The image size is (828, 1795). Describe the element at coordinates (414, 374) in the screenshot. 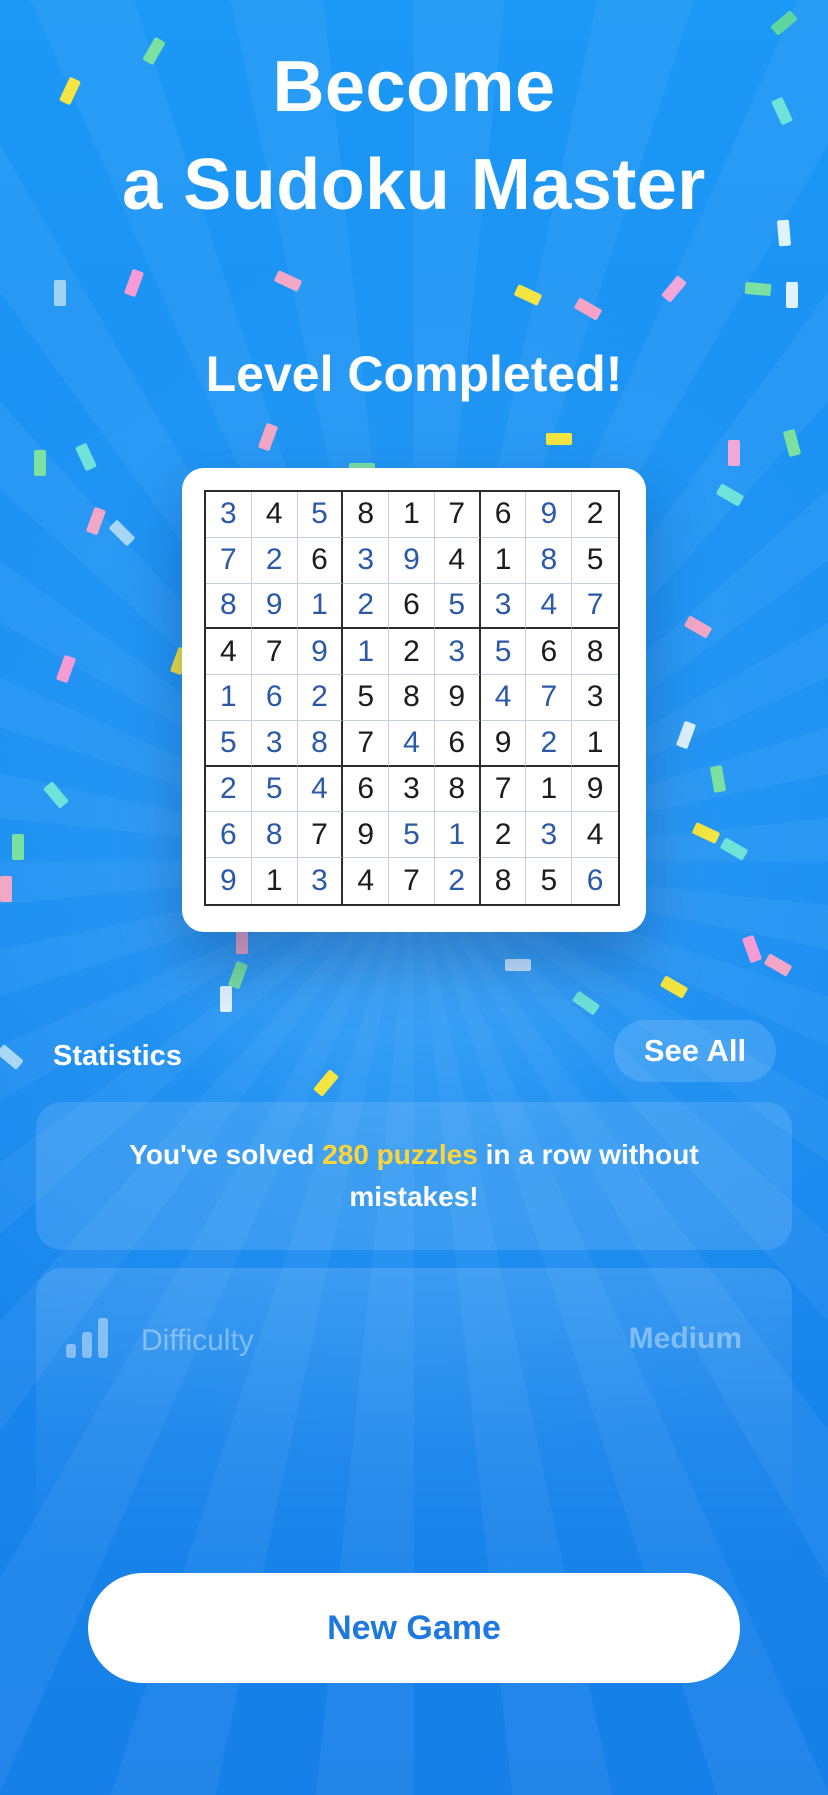

I see `level-completed-message: Level Completed!` at that location.